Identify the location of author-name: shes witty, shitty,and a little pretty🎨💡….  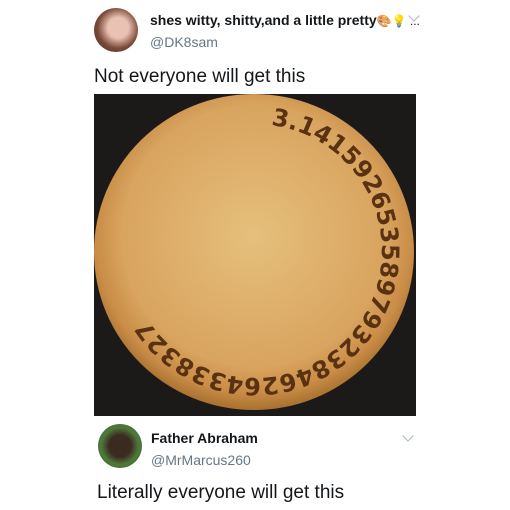
(285, 20).